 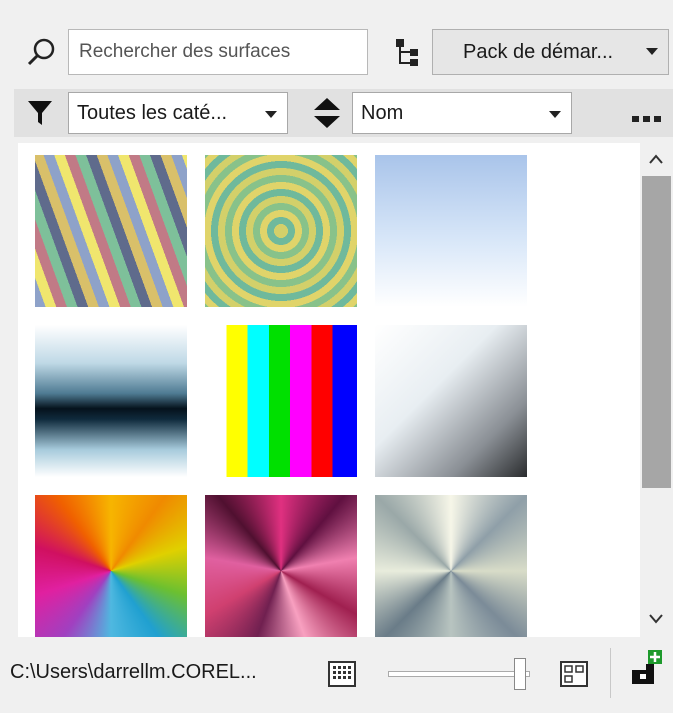 What do you see at coordinates (42, 52) in the screenshot?
I see `search-icon` at bounding box center [42, 52].